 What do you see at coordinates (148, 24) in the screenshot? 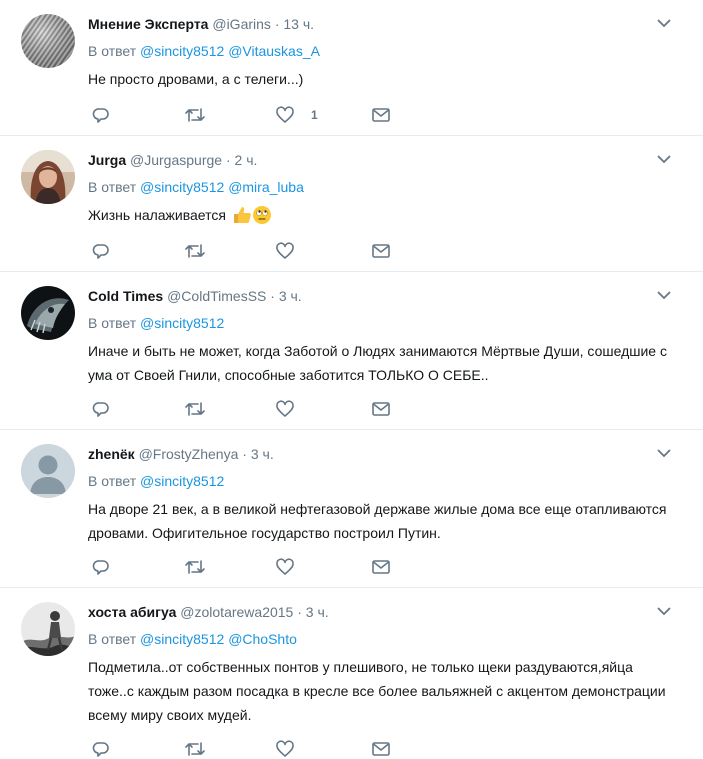
I see `author-name: Мнение Эксперта` at bounding box center [148, 24].